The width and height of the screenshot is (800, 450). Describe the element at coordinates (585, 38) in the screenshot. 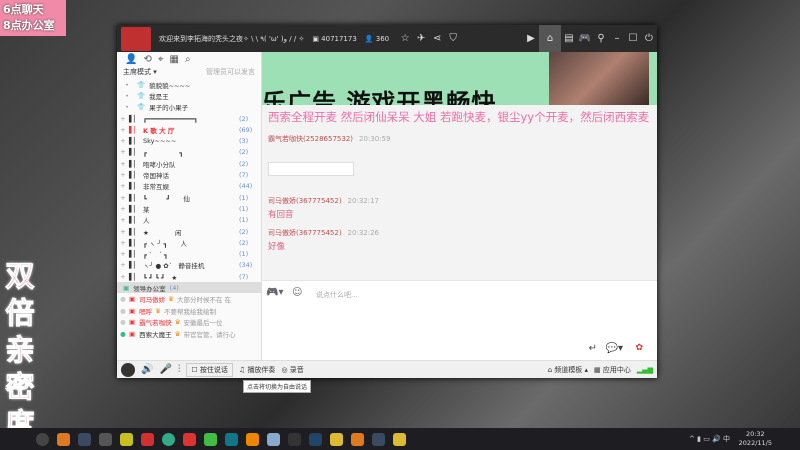

I see `gamepad-icon: 🎮` at that location.